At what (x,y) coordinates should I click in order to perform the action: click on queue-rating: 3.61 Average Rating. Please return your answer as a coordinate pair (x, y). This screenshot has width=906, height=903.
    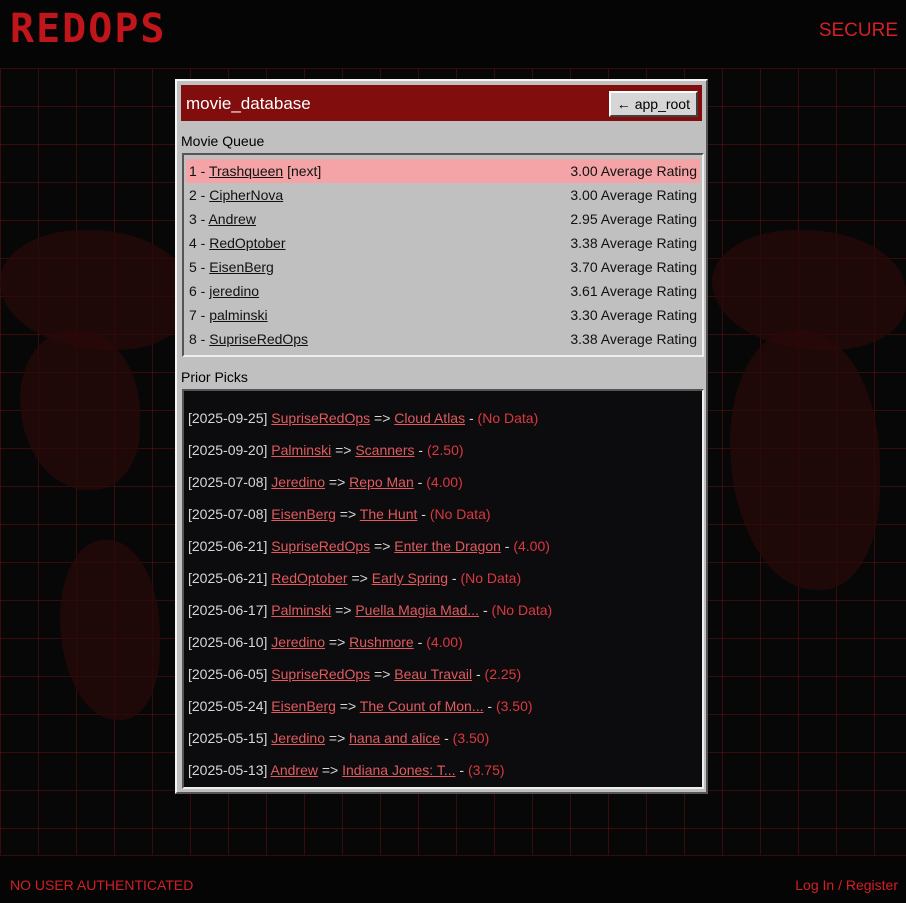
    Looking at the image, I should click on (633, 291).